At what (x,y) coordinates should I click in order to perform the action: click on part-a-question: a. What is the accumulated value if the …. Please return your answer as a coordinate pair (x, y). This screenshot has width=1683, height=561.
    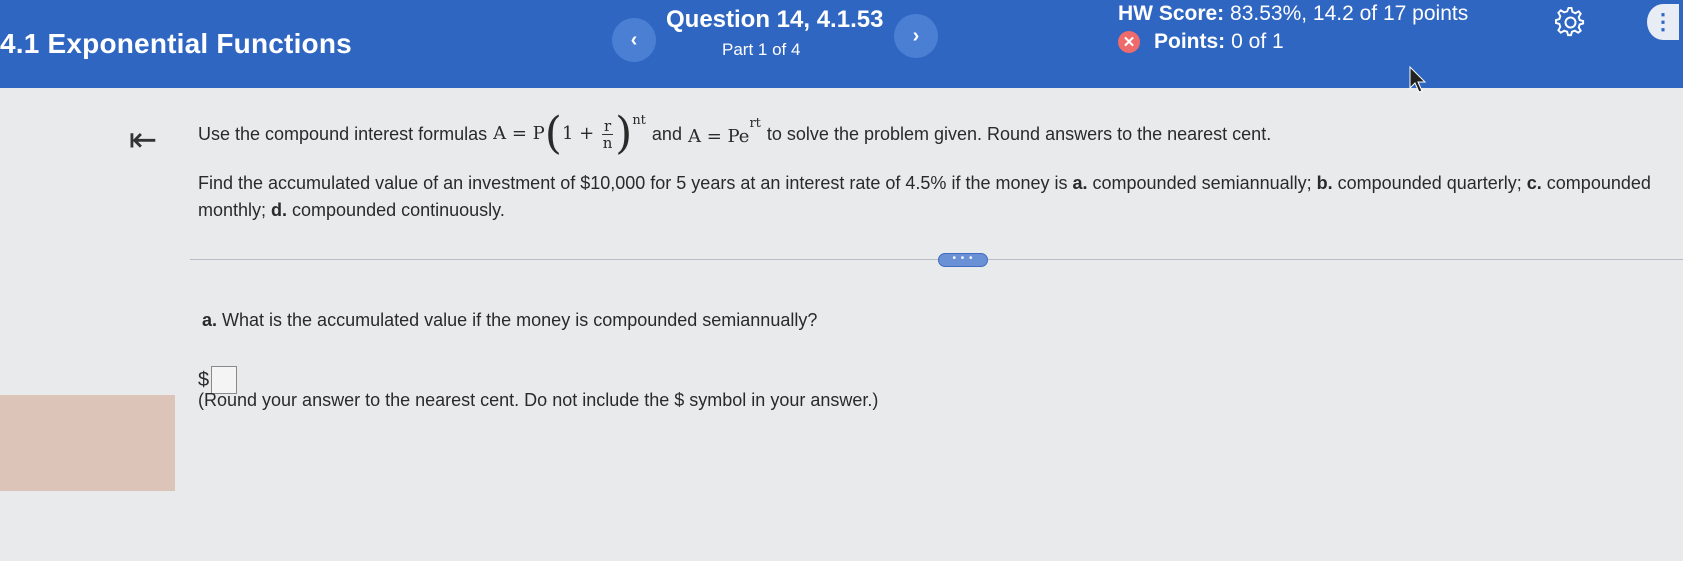
    Looking at the image, I should click on (937, 320).